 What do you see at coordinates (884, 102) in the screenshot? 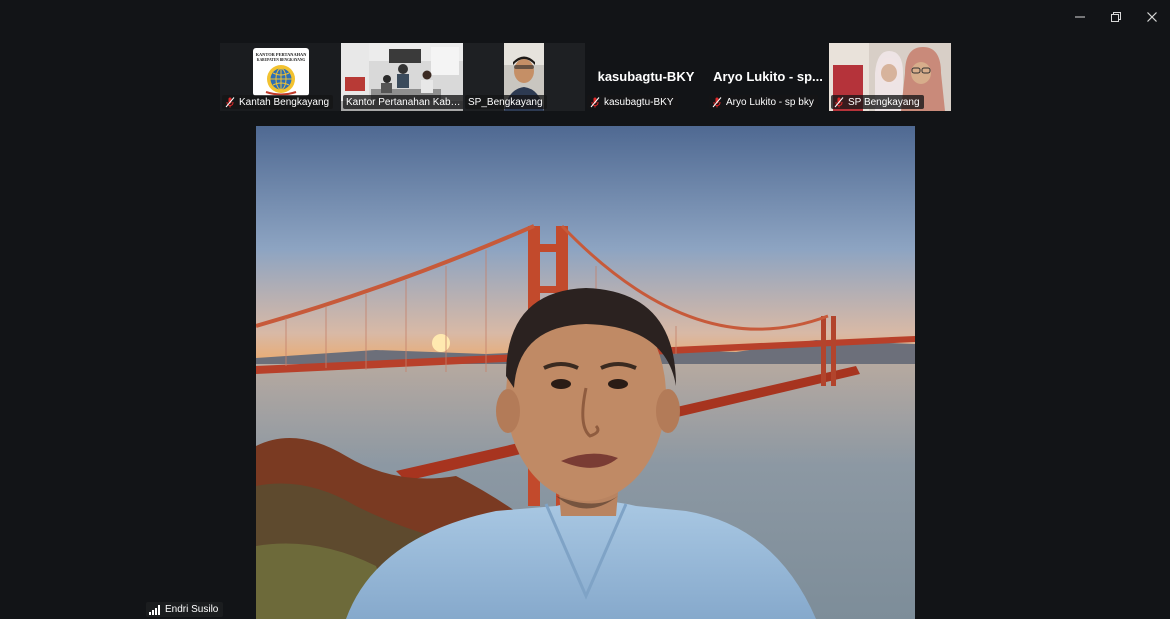
I see `participant-name: SP Bengkayang` at bounding box center [884, 102].